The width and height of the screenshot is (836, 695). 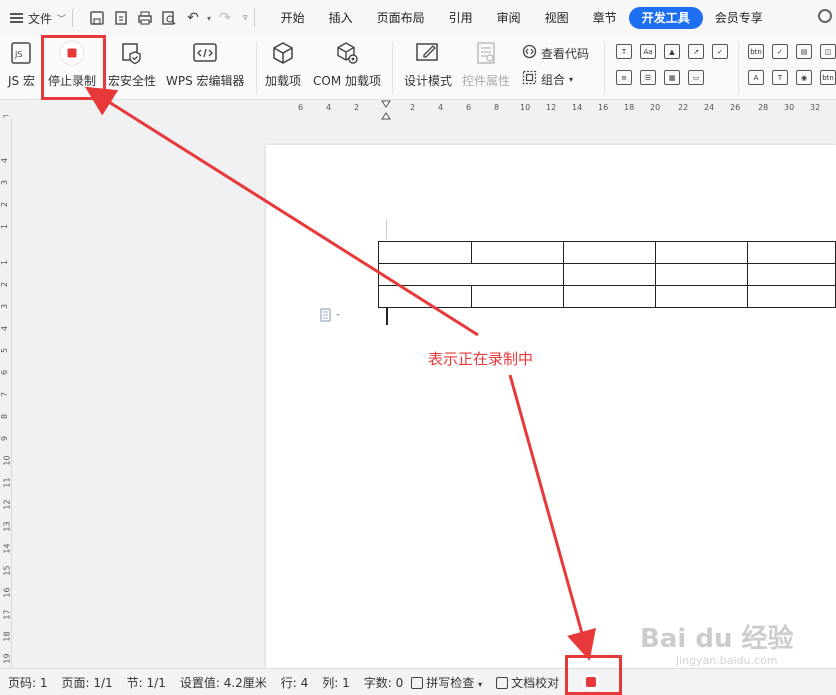 What do you see at coordinates (780, 51) in the screenshot?
I see `check-control-icon: ✓` at bounding box center [780, 51].